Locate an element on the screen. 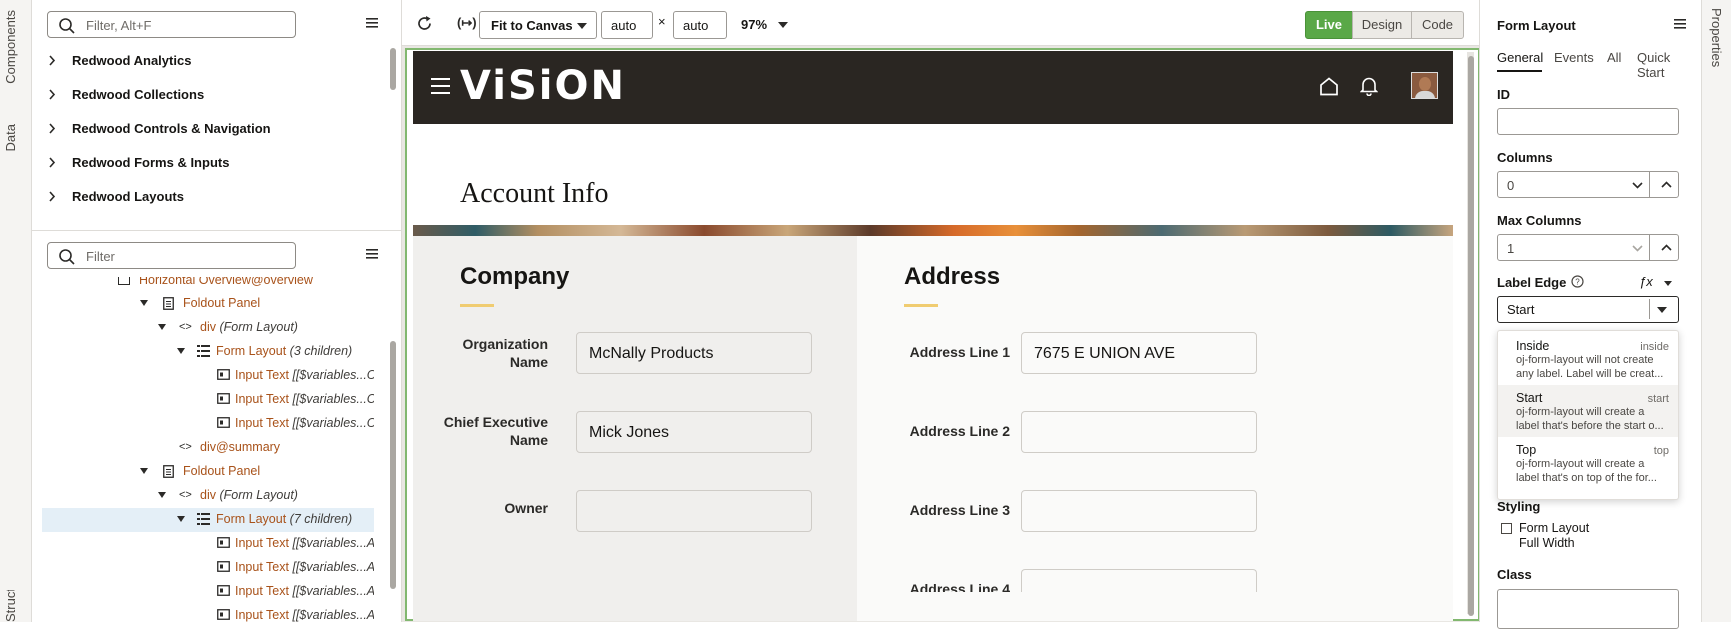 This screenshot has width=1731, height=629. zoom-select: 97% is located at coordinates (764, 25).